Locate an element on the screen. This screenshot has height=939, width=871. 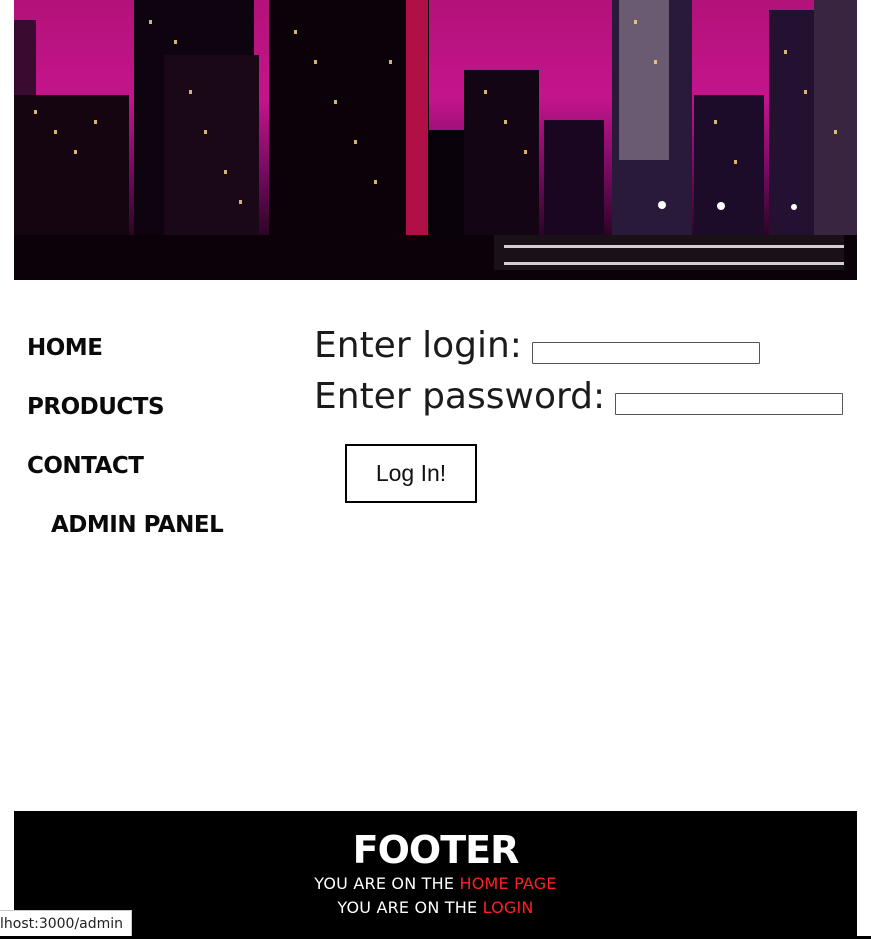
footer-line-home: YOU ARE ON THE HOME PAGE is located at coordinates (435, 884).